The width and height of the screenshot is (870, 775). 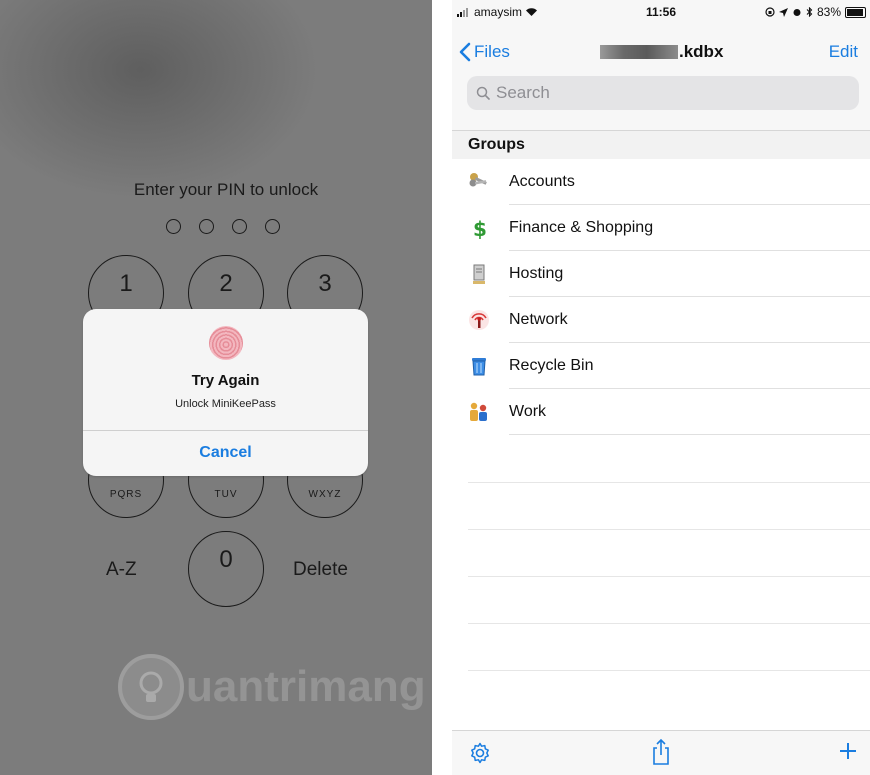 I want to click on lightbulb-logo-icon, so click(x=151, y=687).